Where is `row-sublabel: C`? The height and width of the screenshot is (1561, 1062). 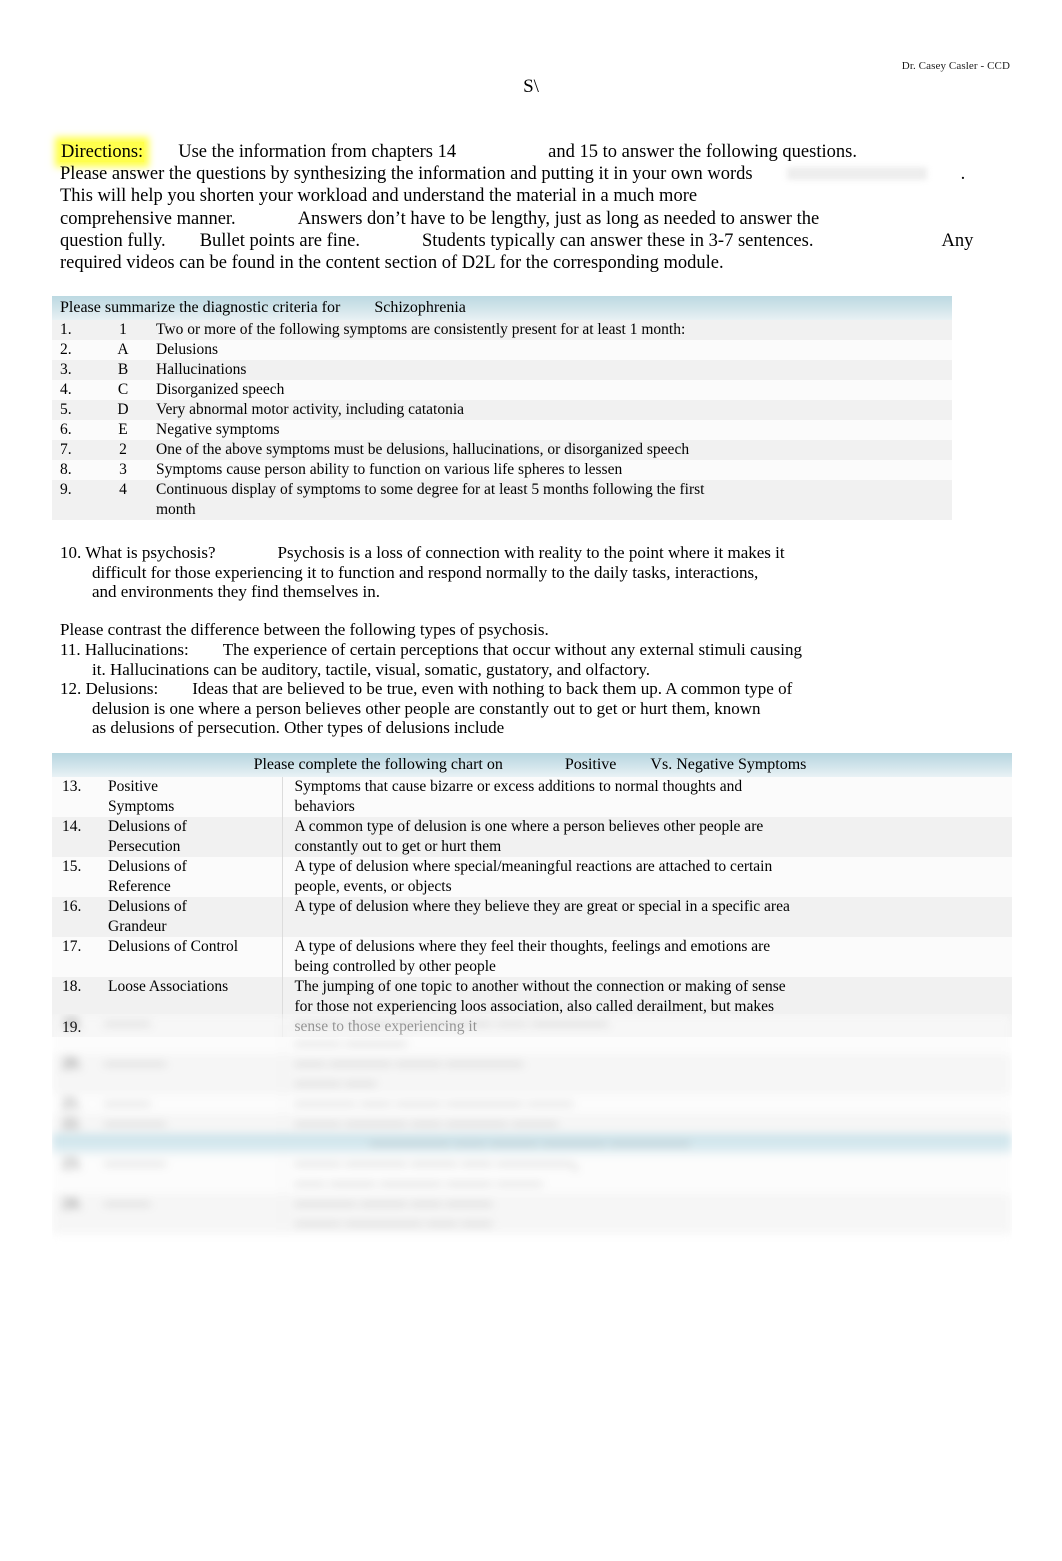
row-sublabel: C is located at coordinates (123, 389).